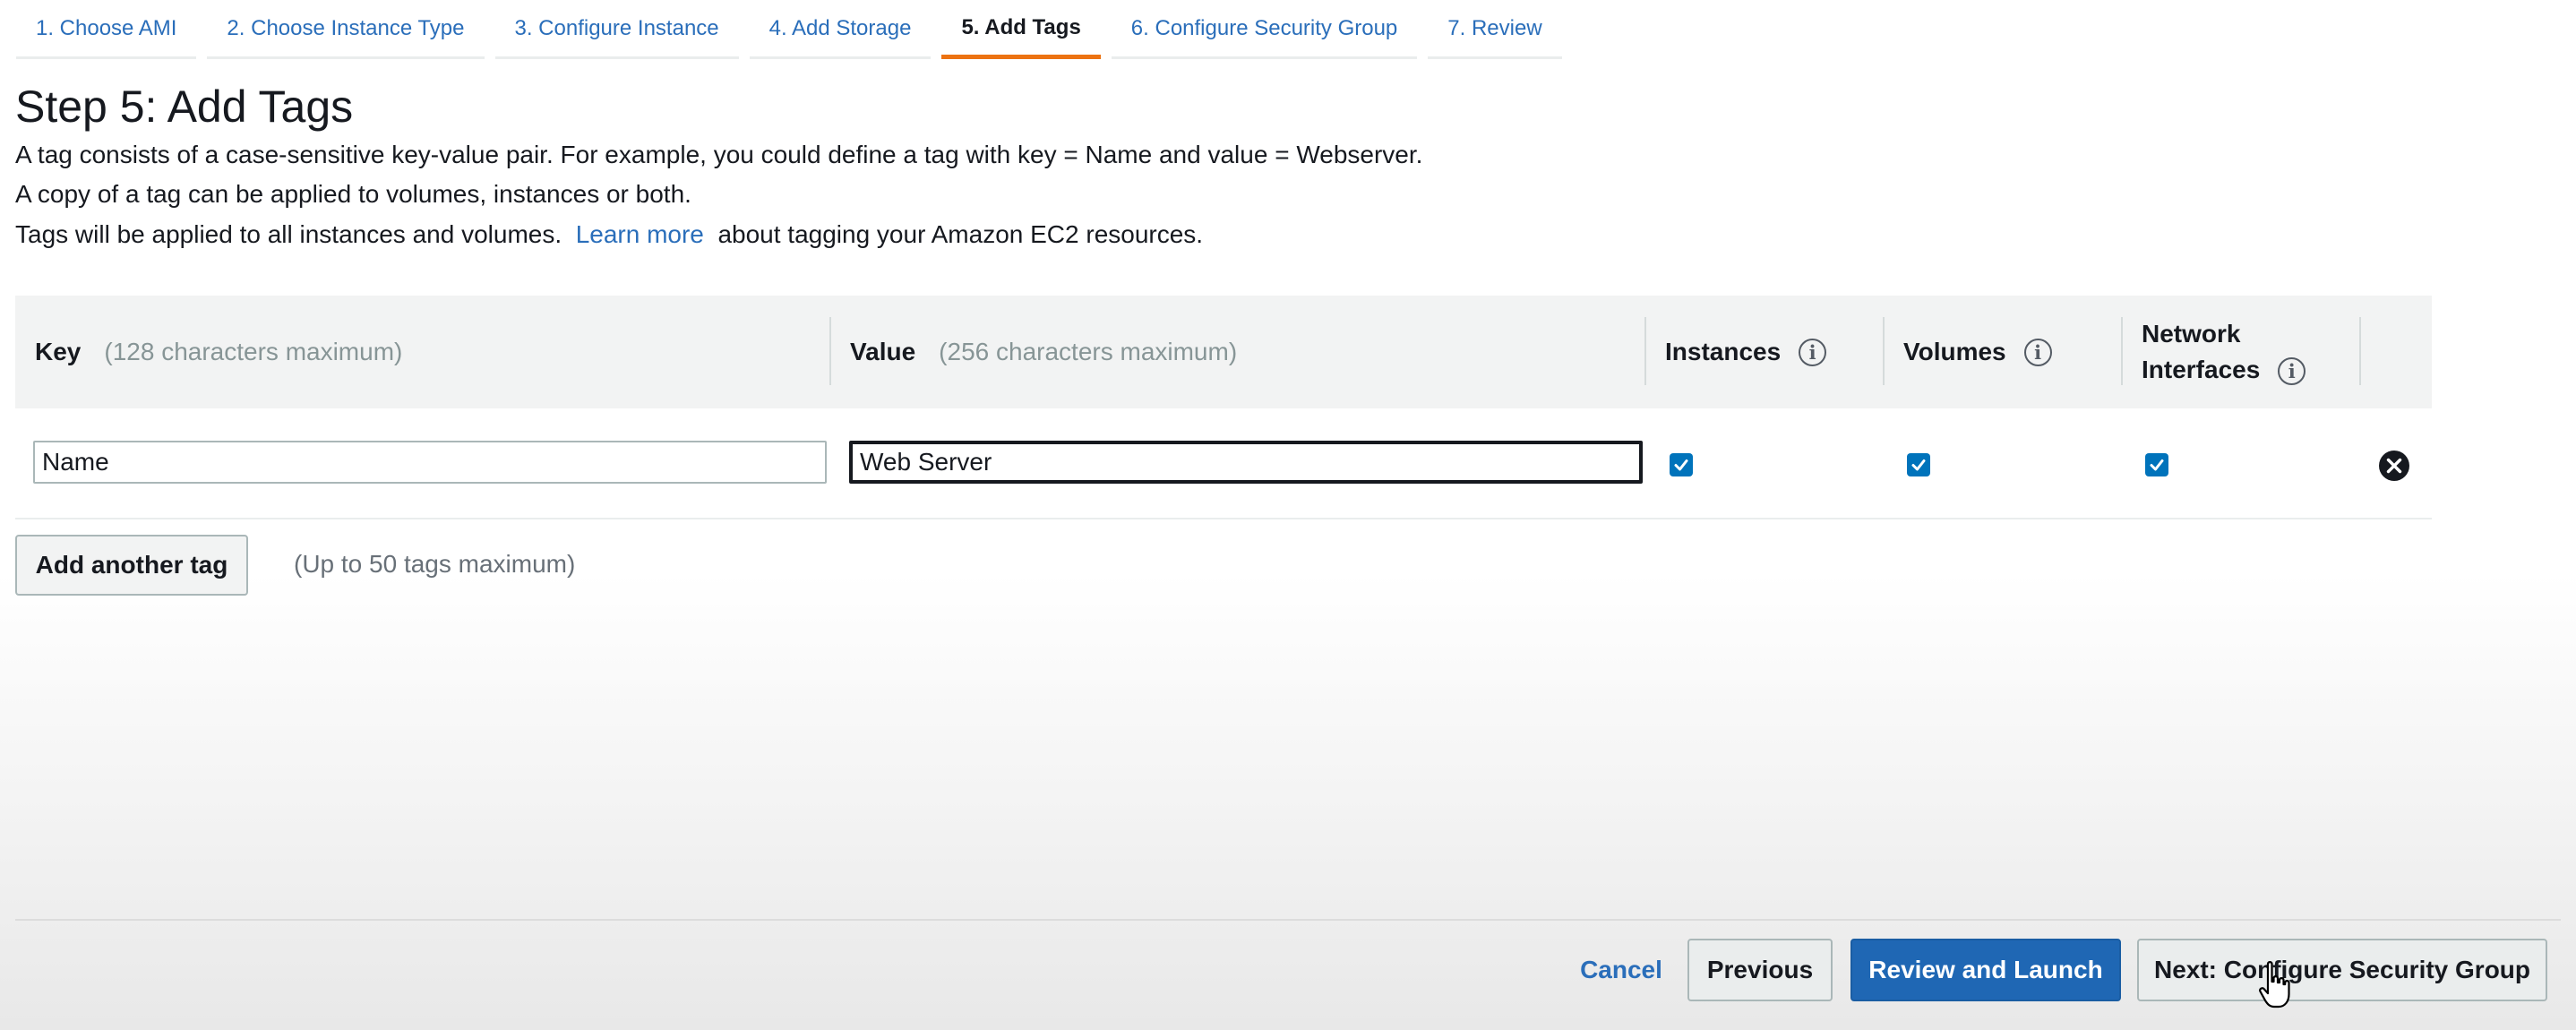 The image size is (2576, 1030). I want to click on tag-value-input, so click(1246, 462).